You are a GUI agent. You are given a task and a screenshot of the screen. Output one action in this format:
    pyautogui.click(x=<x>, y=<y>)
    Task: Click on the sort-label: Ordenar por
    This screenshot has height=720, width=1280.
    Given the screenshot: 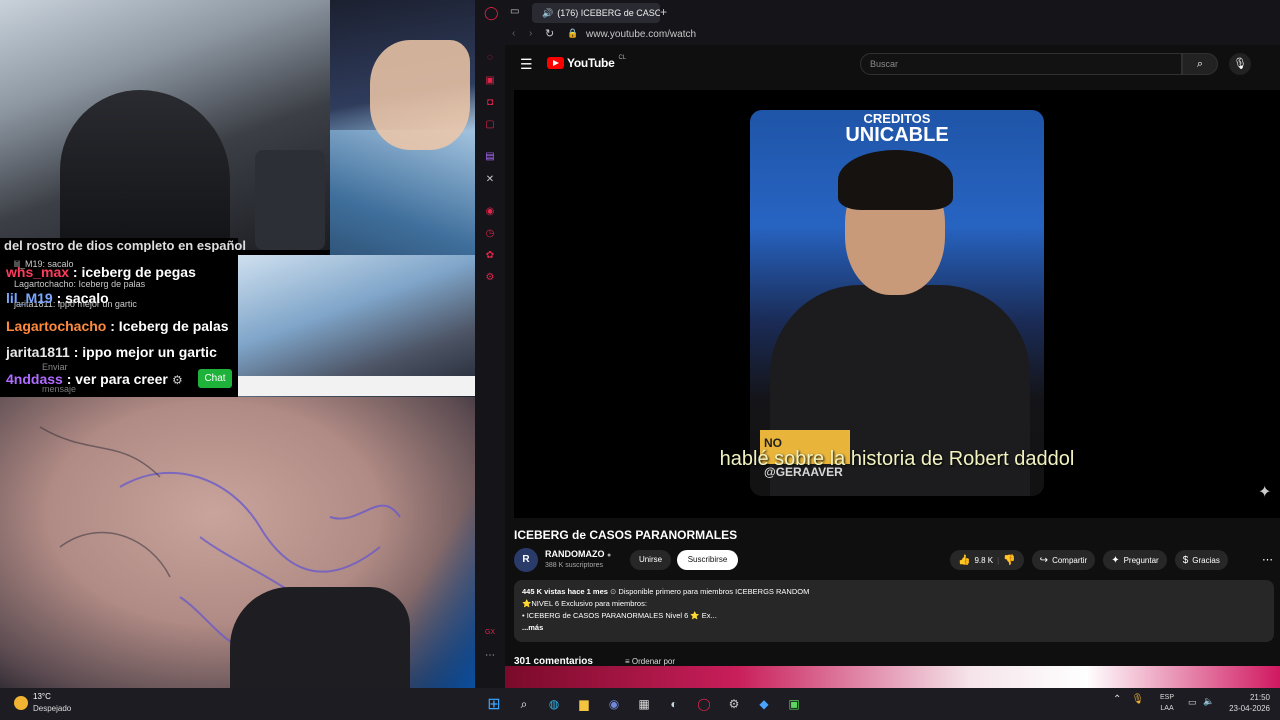 What is the action you would take?
    pyautogui.click(x=653, y=661)
    